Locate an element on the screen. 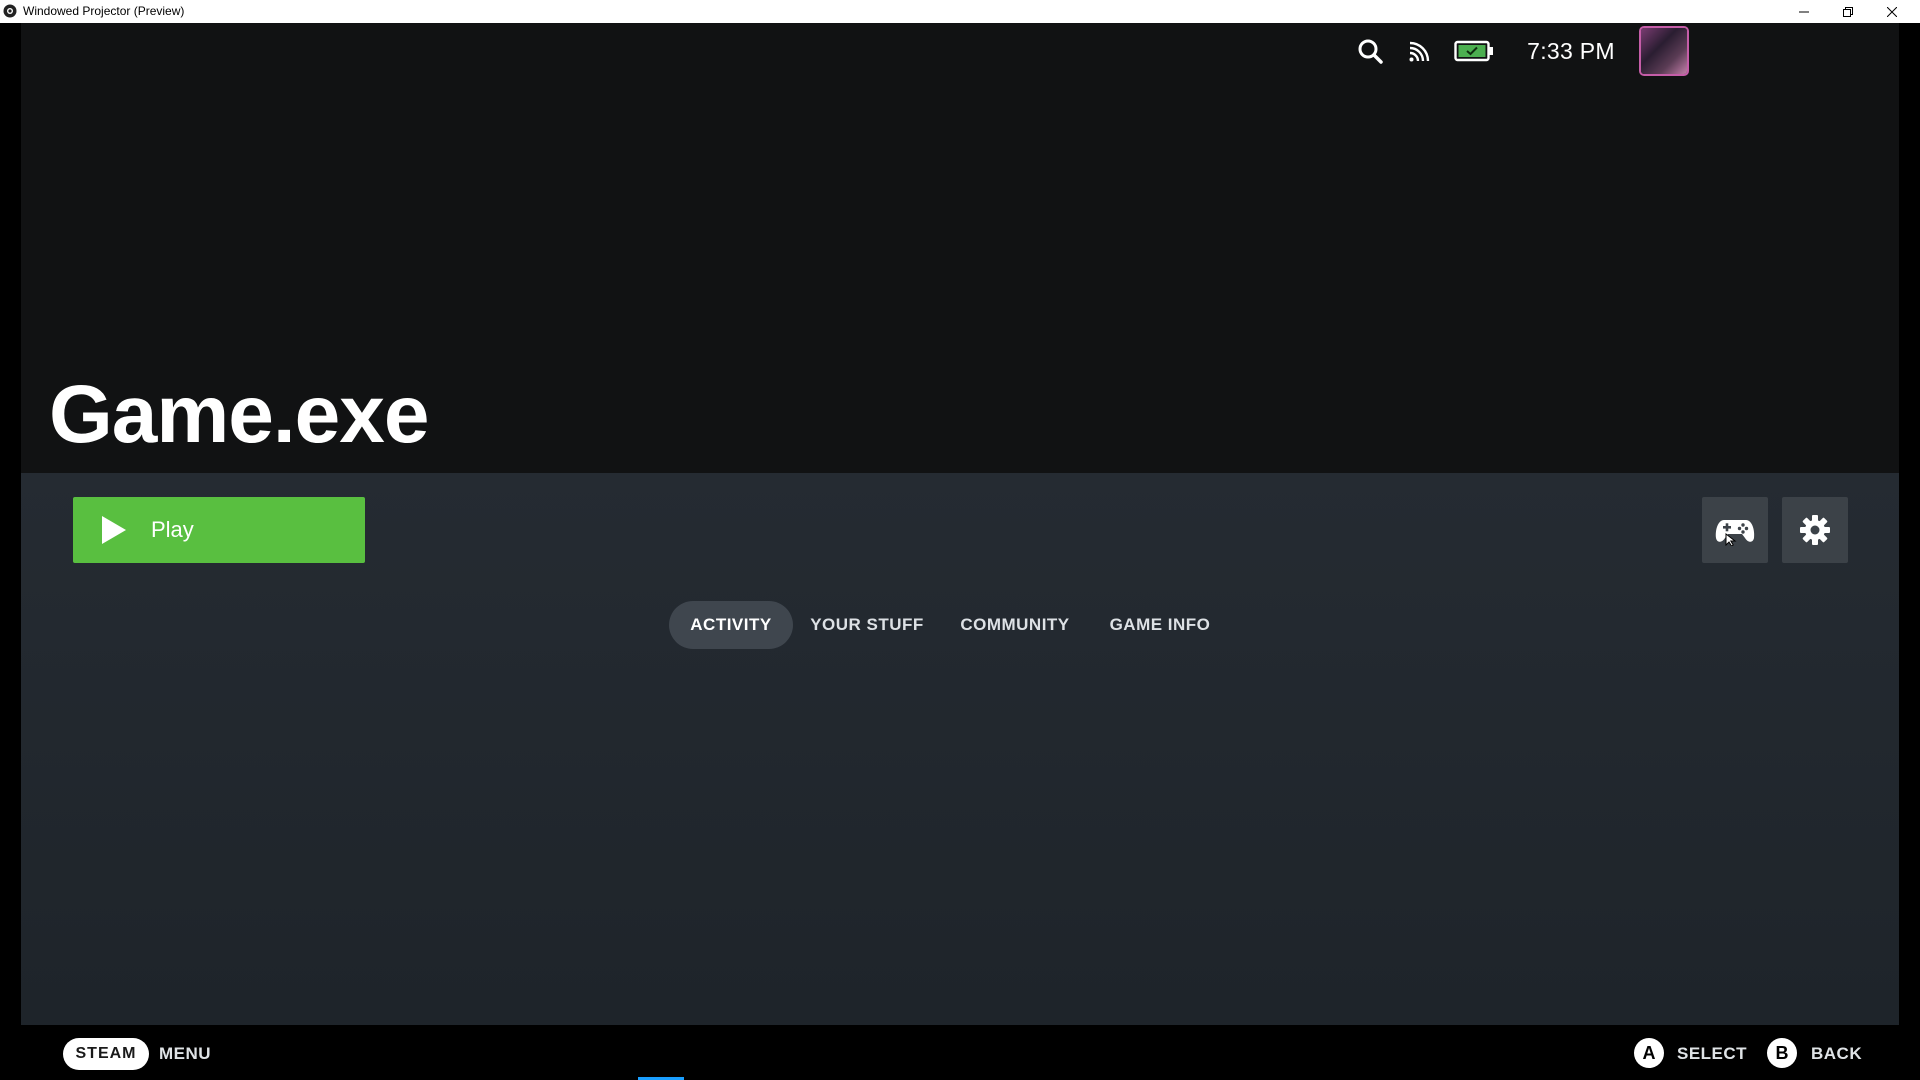 The height and width of the screenshot is (1080, 1920). controller-icon is located at coordinates (1735, 533).